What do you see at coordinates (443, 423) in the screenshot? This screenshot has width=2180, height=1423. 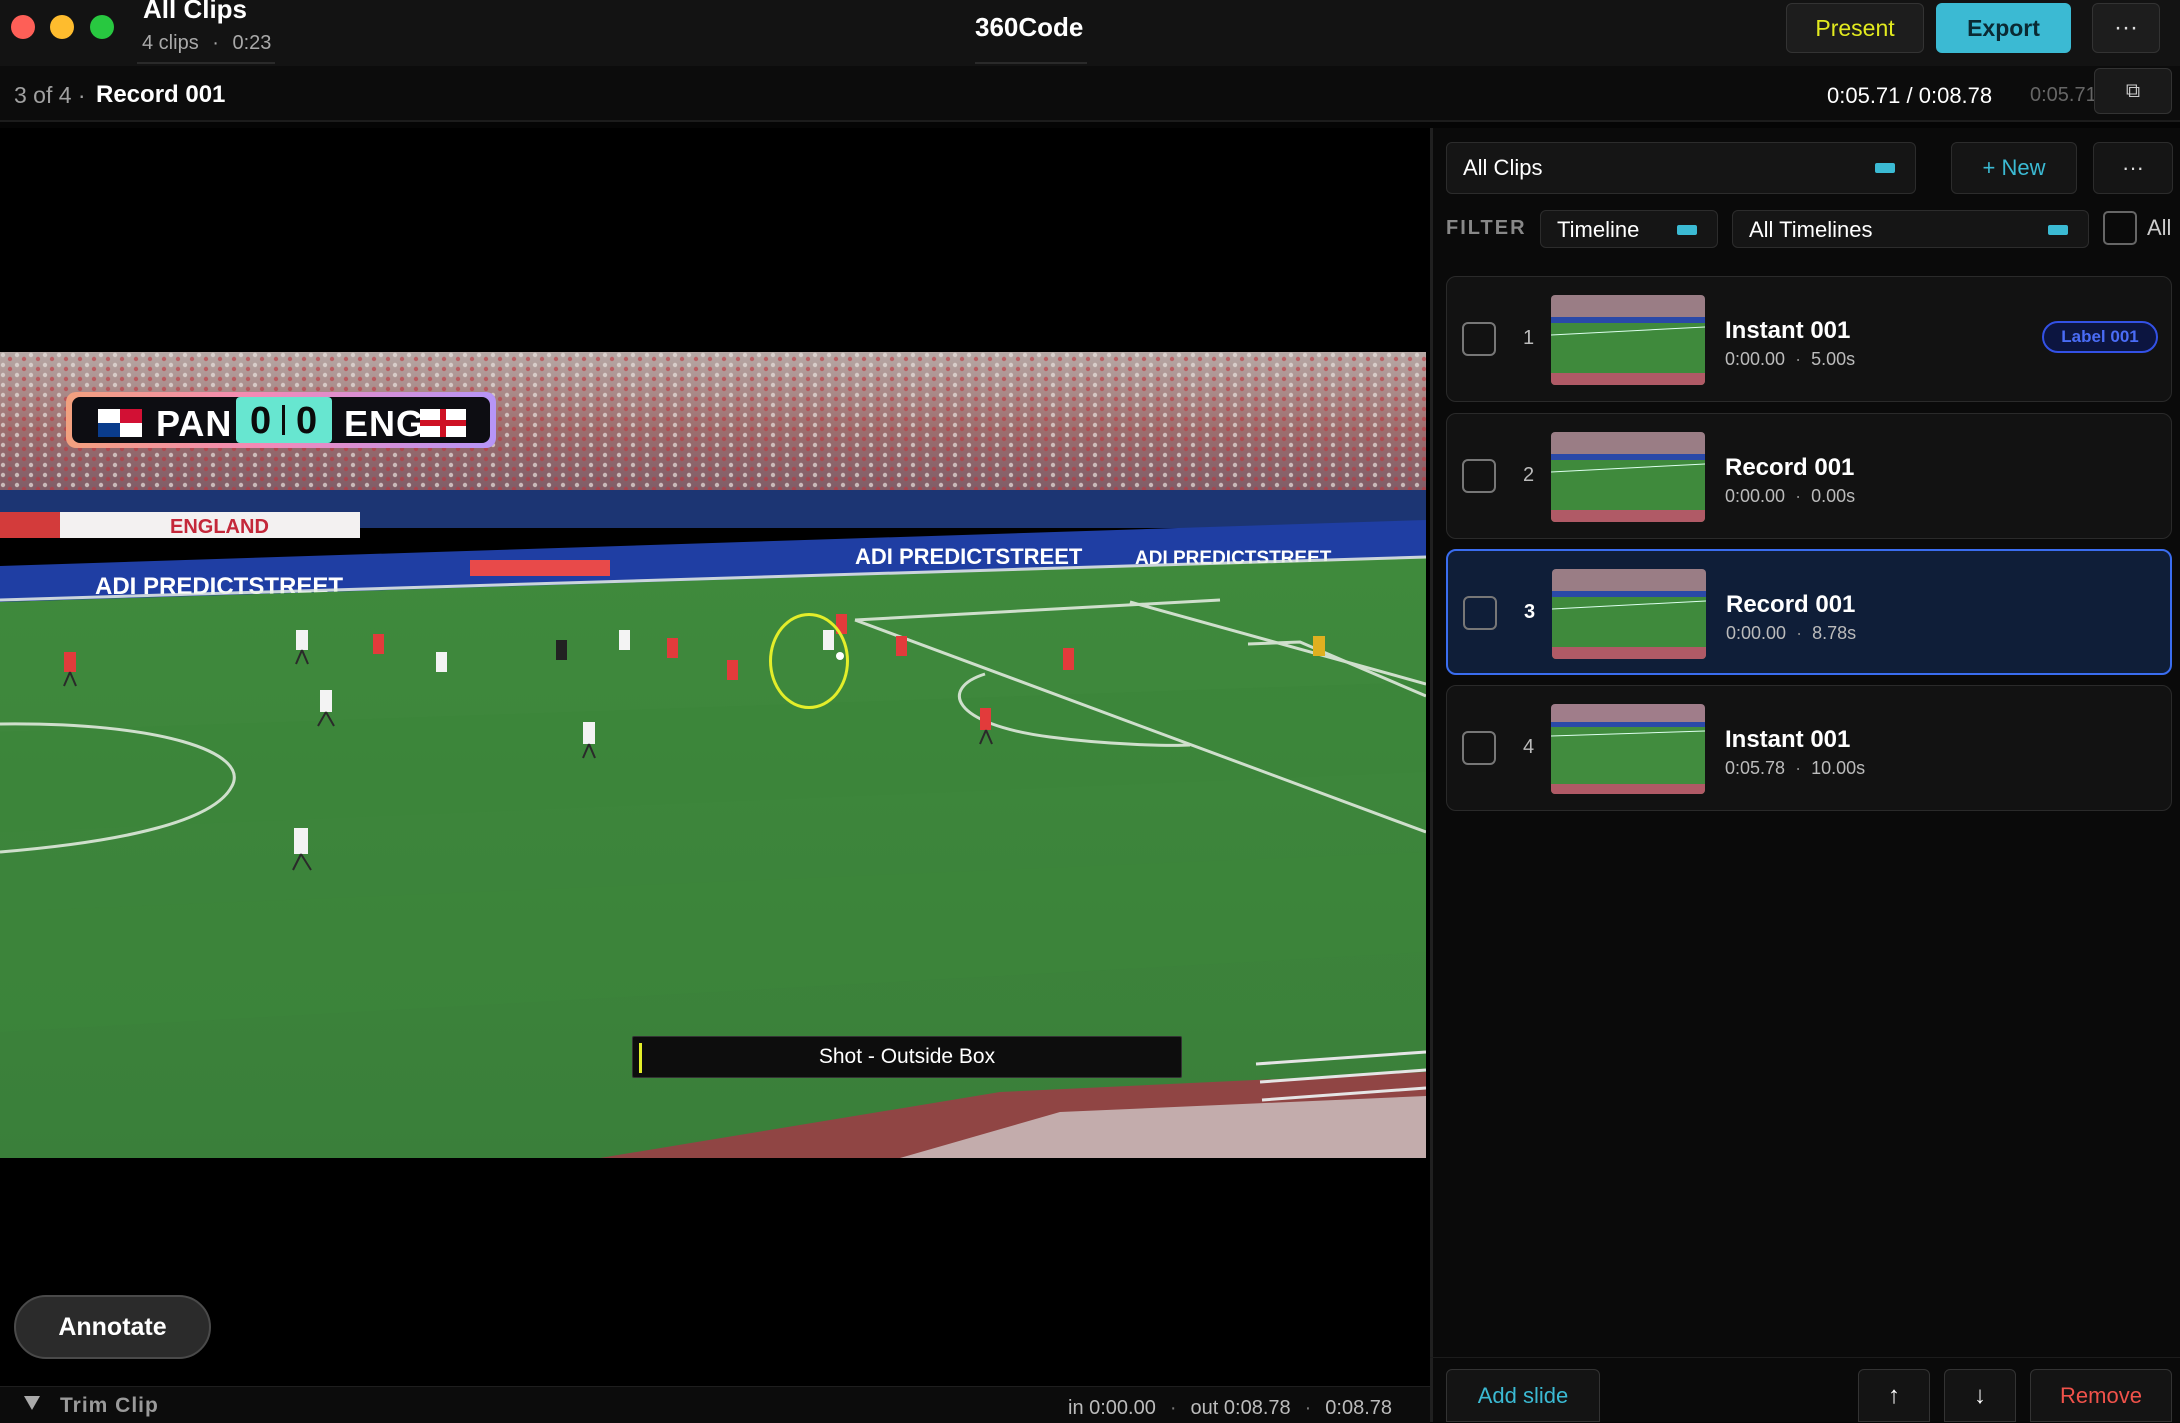 I see `england-flag-icon` at bounding box center [443, 423].